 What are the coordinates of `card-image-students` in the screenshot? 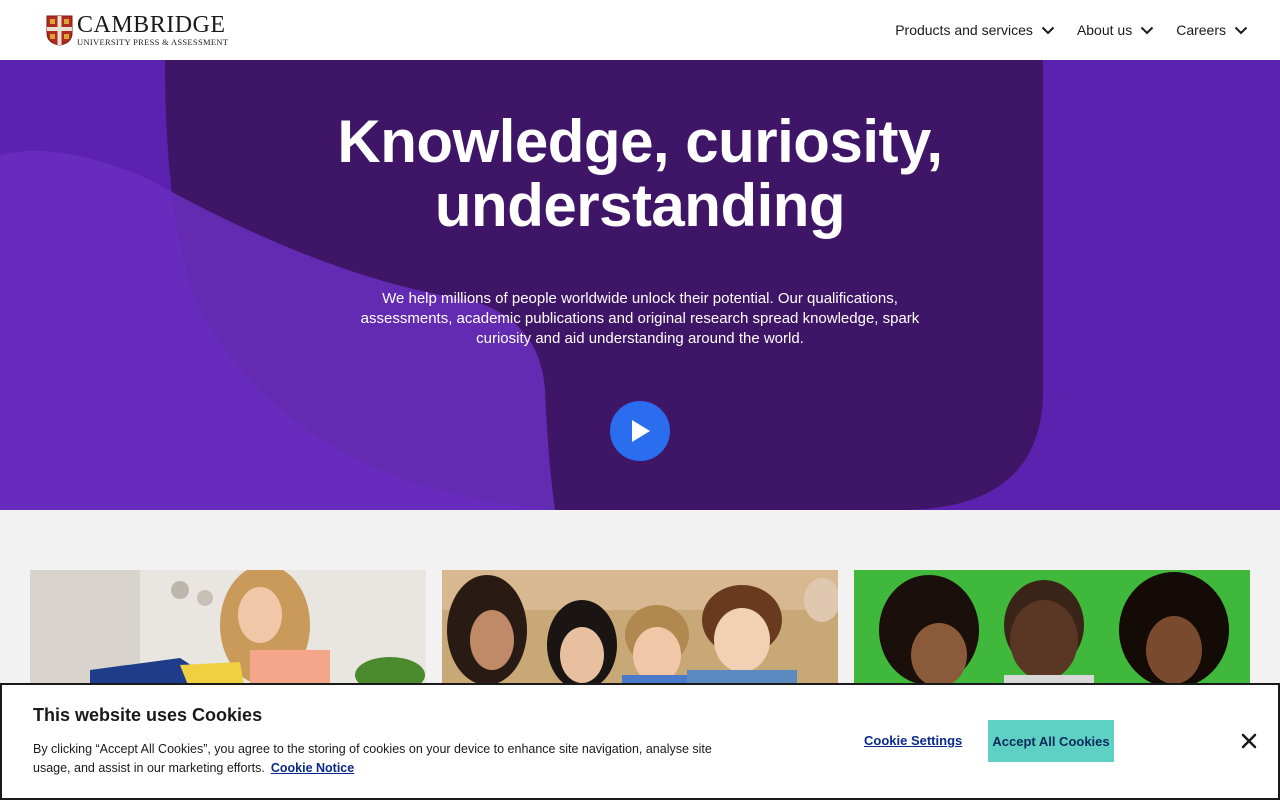 It's located at (640, 630).